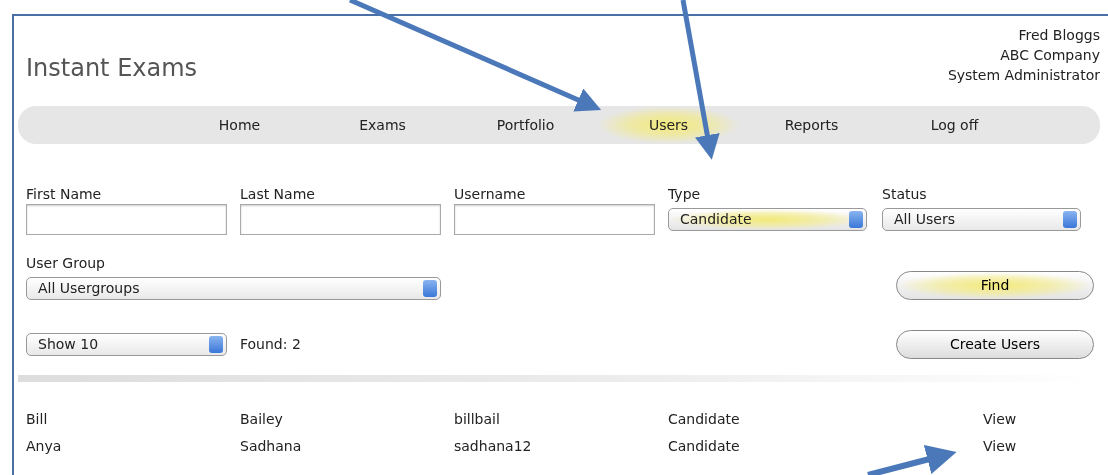  Describe the element at coordinates (685, 194) in the screenshot. I see `field-label: Type` at that location.